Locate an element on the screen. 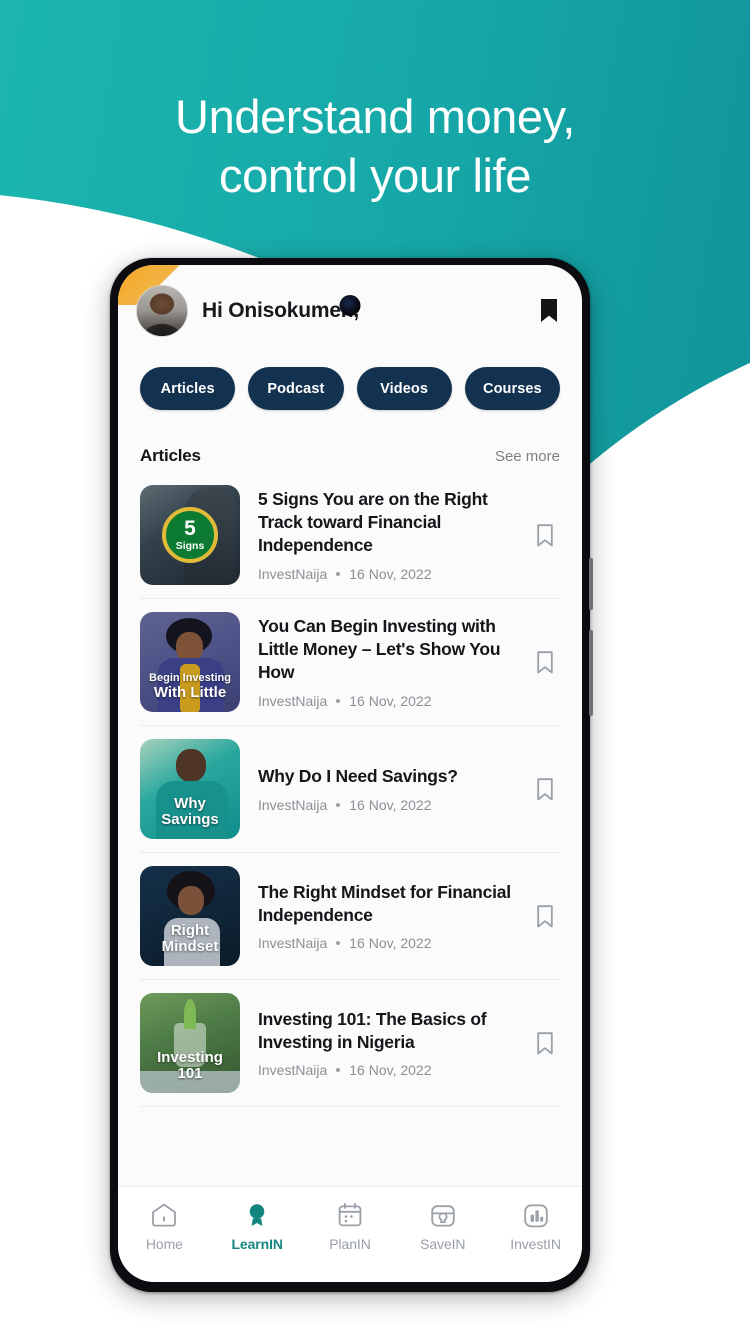 This screenshot has width=750, height=1334. thumbnail-badge: 5 Signs is located at coordinates (190, 535).